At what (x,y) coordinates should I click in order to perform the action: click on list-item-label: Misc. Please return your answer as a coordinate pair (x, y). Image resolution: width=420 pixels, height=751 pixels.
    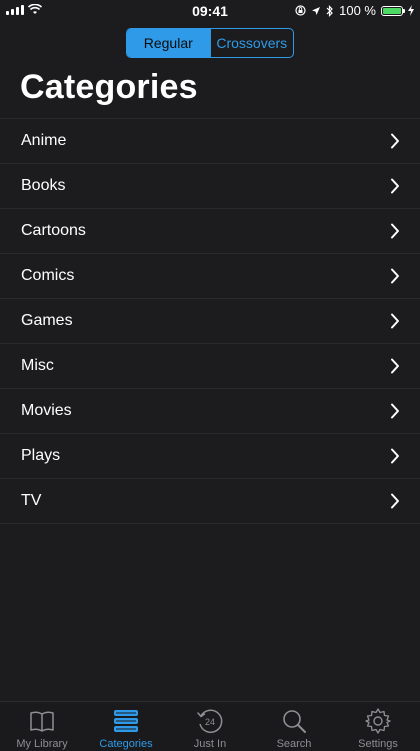
    Looking at the image, I should click on (37, 365).